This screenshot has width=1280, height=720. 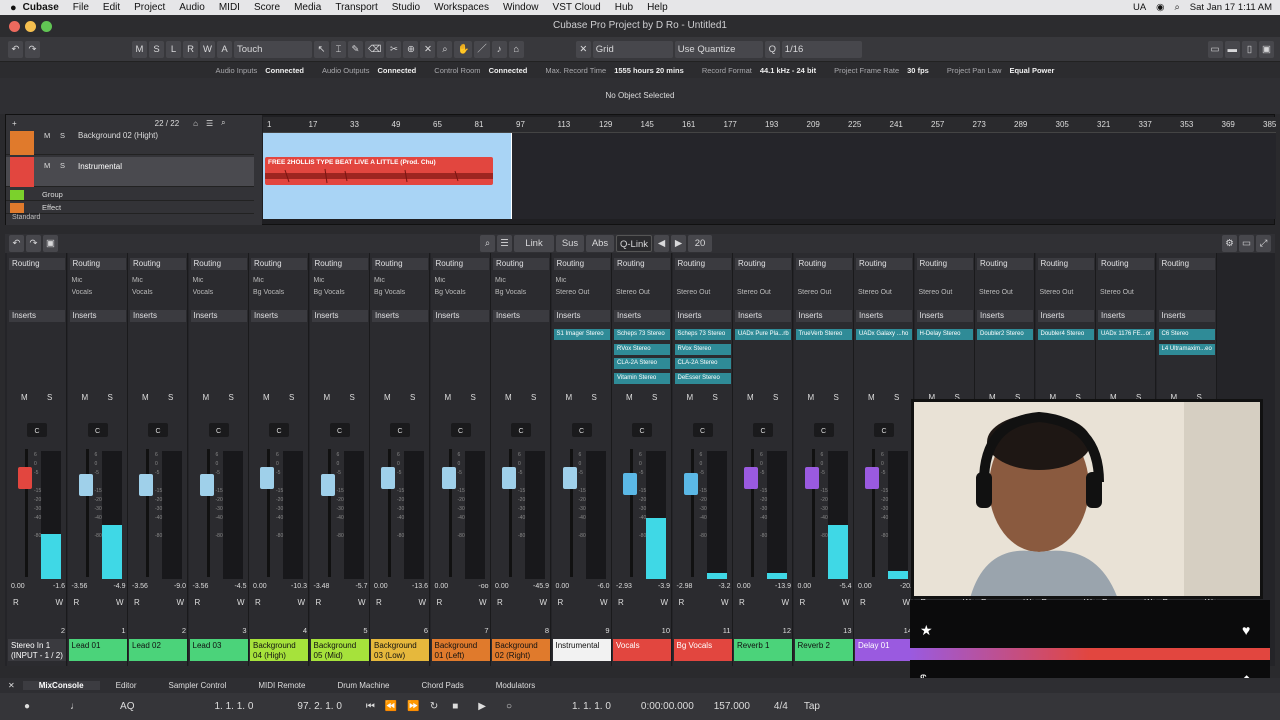 What do you see at coordinates (192, 7) in the screenshot?
I see `menu-item: Audio` at bounding box center [192, 7].